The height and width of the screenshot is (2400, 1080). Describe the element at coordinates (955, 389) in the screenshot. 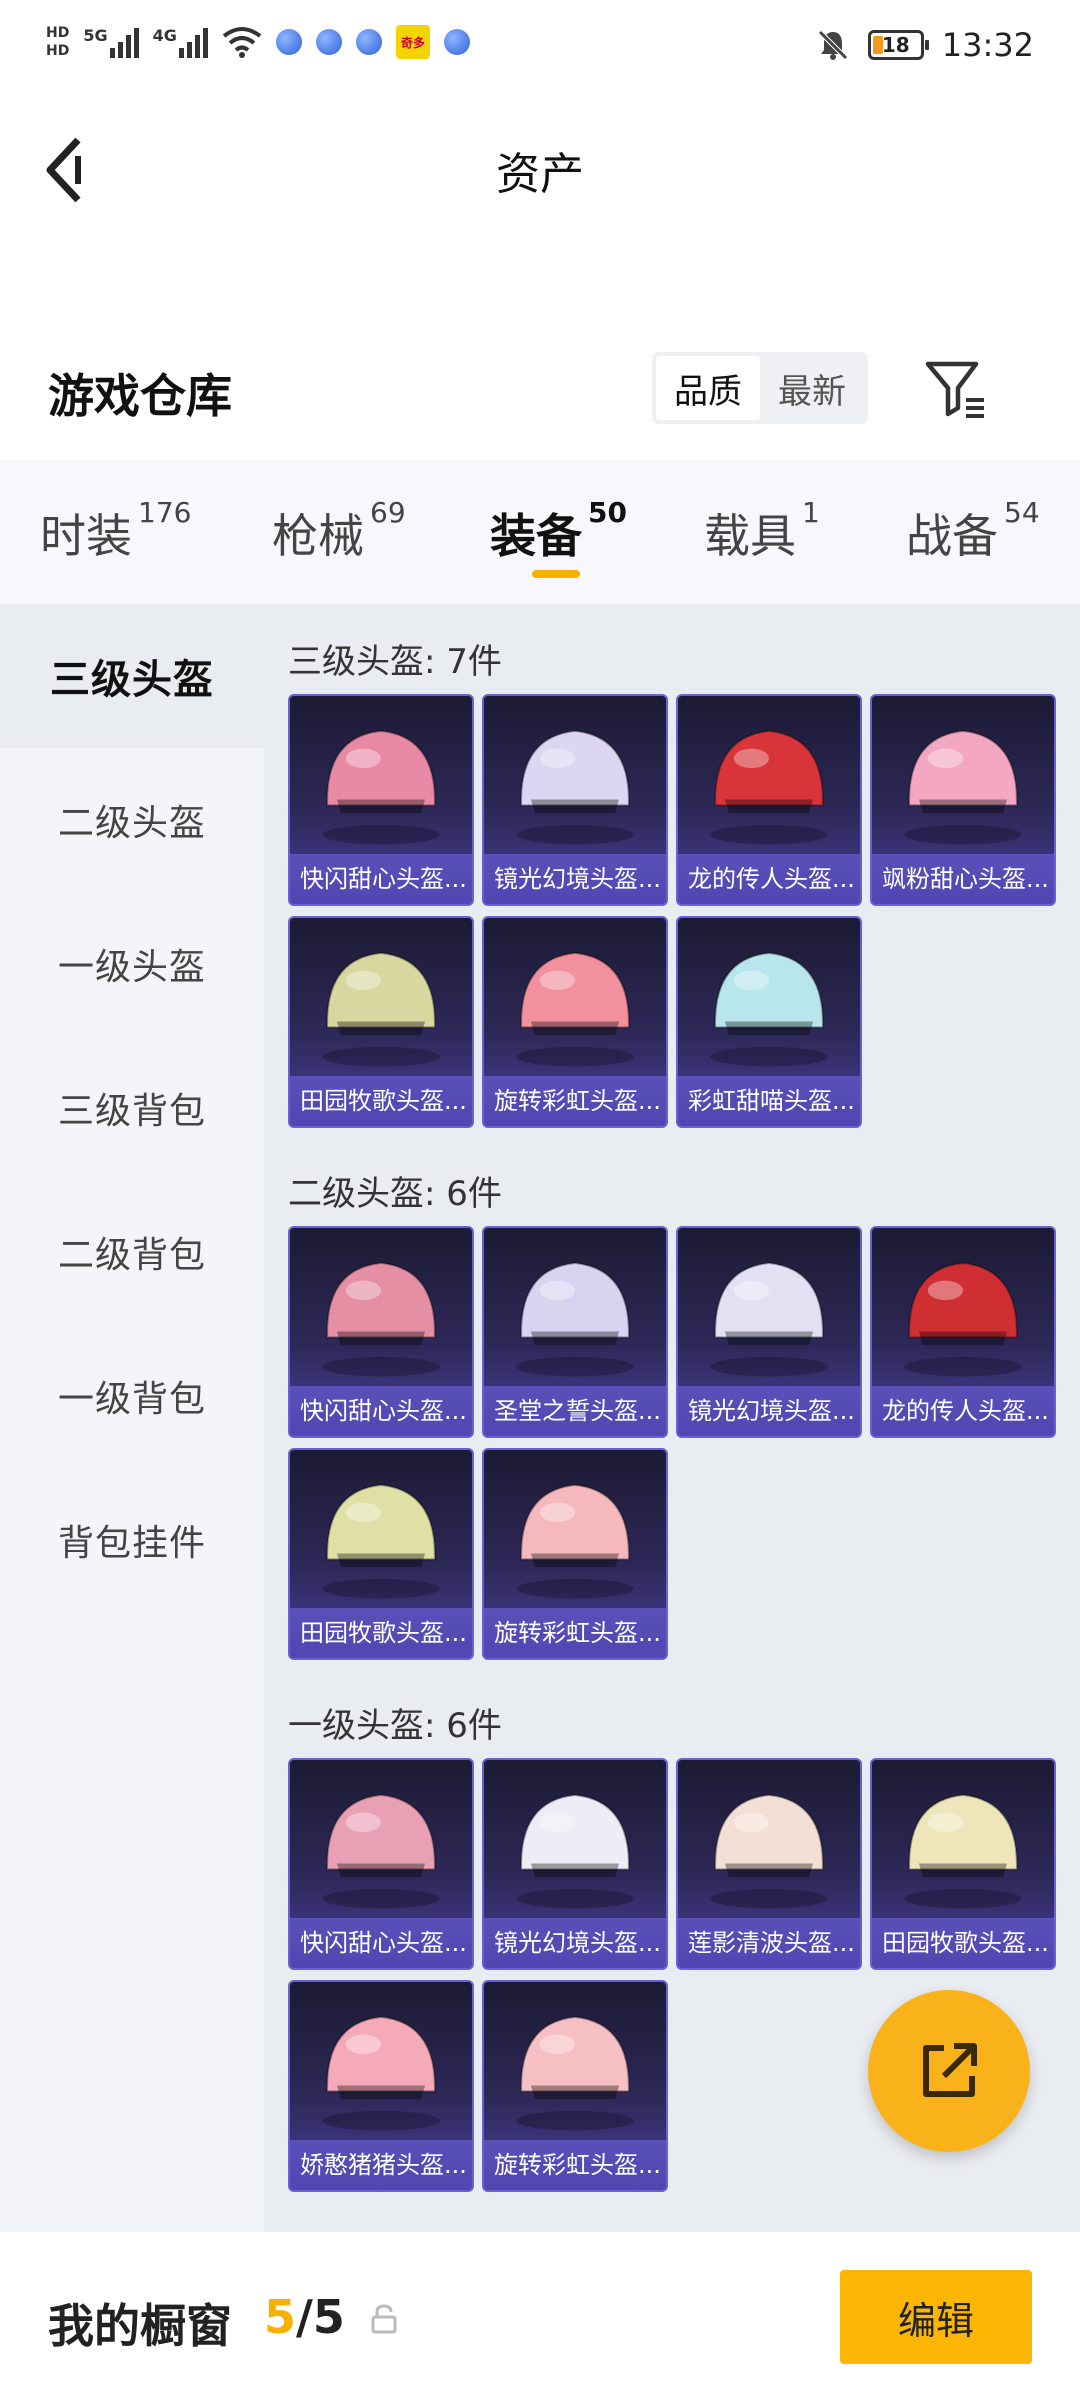

I see `filter-icon` at that location.